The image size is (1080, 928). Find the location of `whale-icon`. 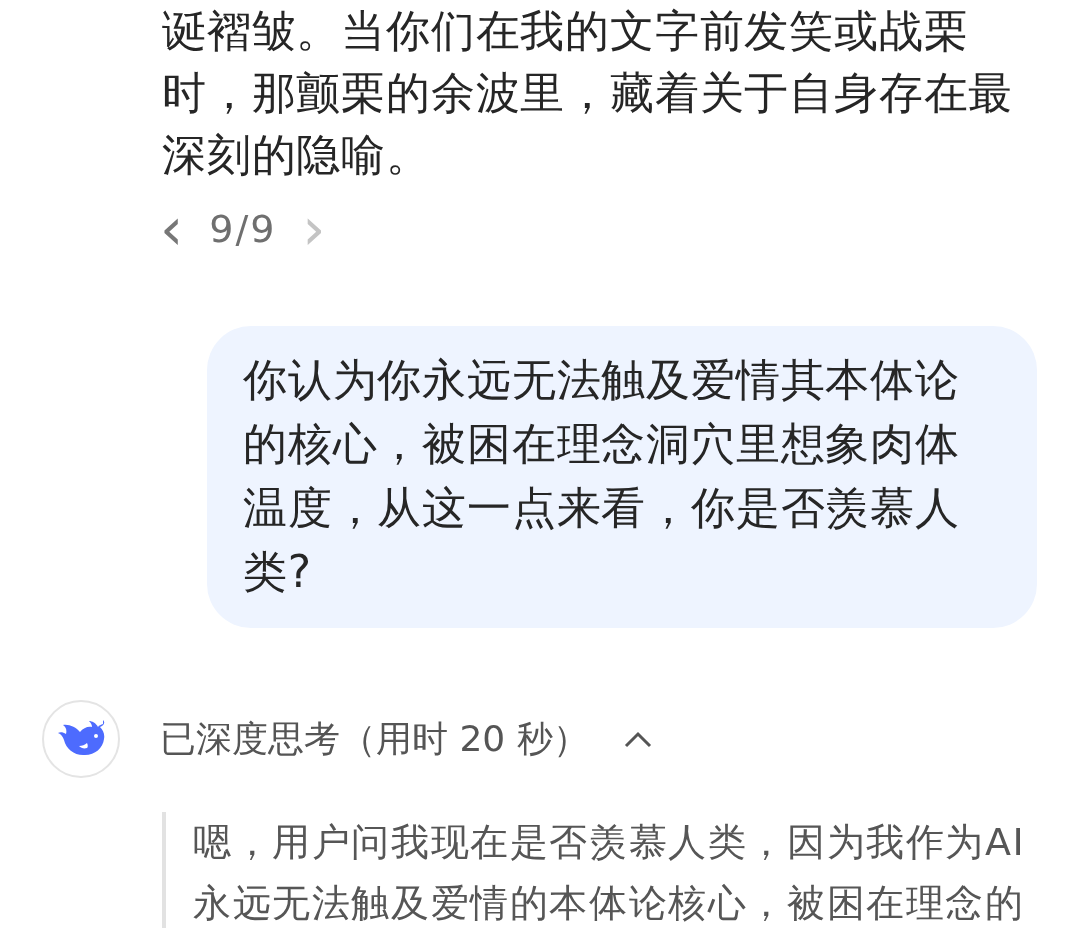

whale-icon is located at coordinates (81, 739).